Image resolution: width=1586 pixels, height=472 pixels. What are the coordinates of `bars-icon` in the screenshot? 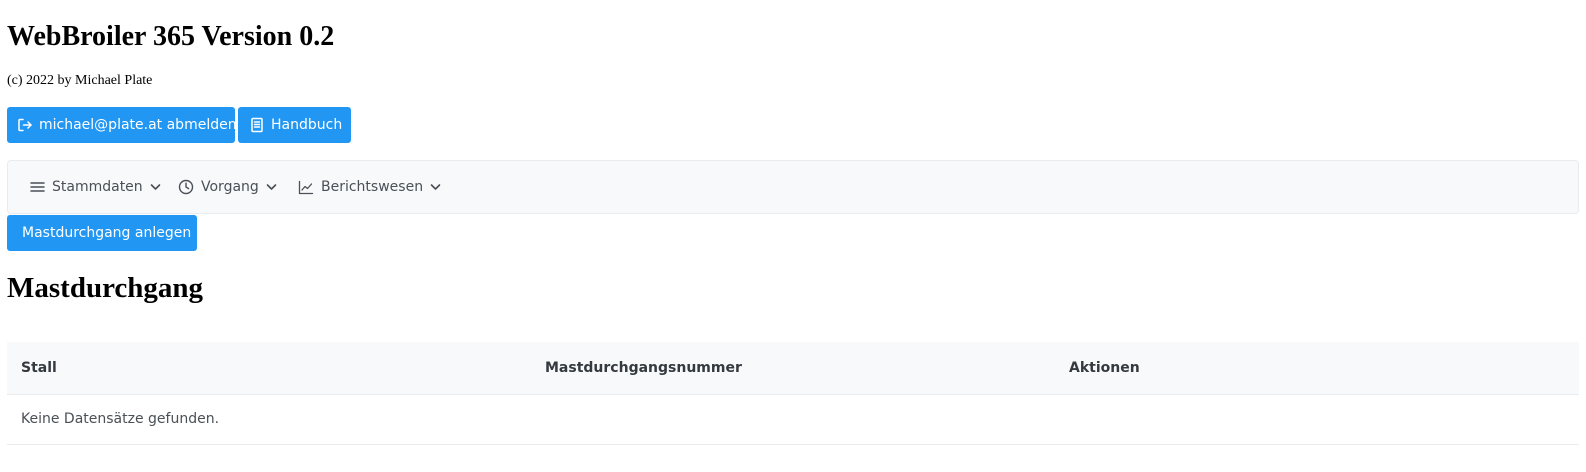 It's located at (37, 187).